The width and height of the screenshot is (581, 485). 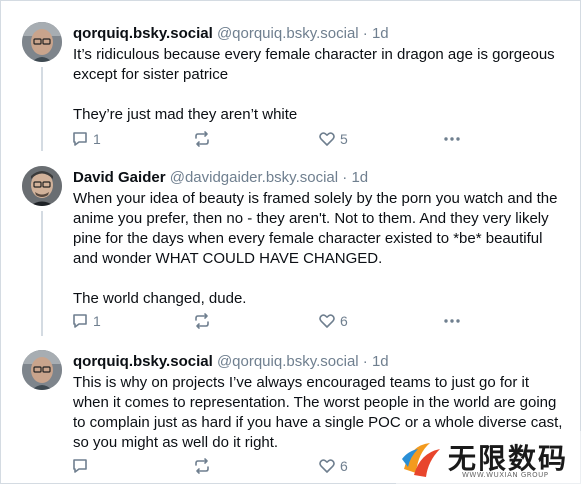 I want to click on author-handle: @davidgaider.bsky.social, so click(x=254, y=177).